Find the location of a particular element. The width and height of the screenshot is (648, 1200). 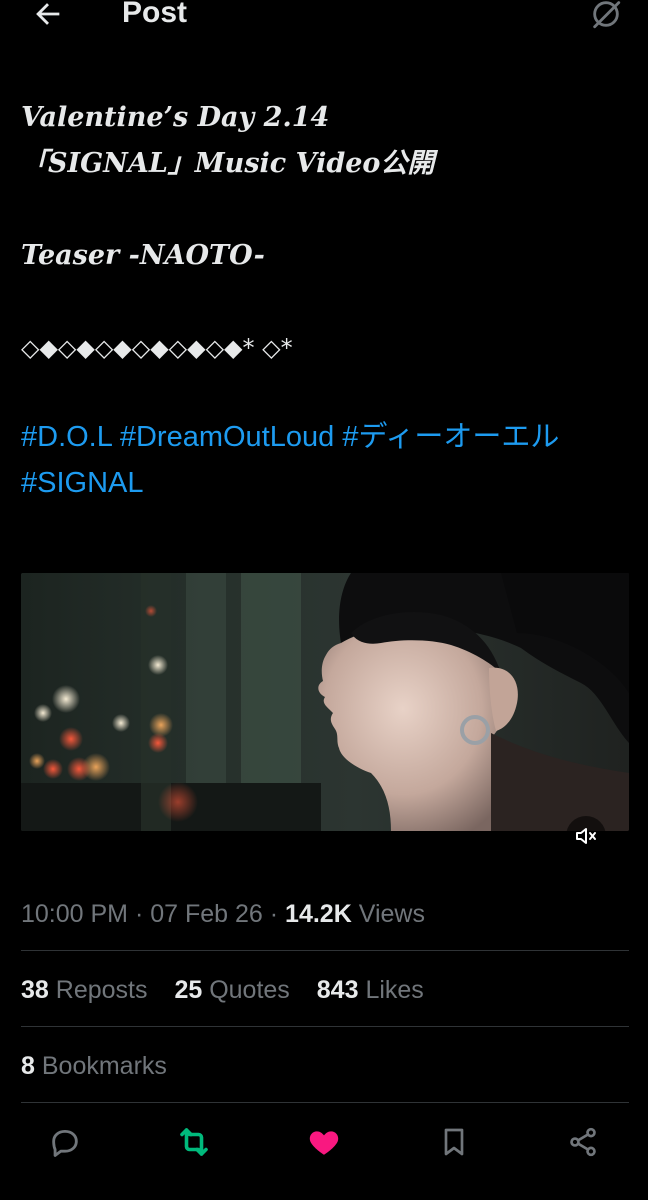

post-time: 10:00 PM is located at coordinates (75, 914).